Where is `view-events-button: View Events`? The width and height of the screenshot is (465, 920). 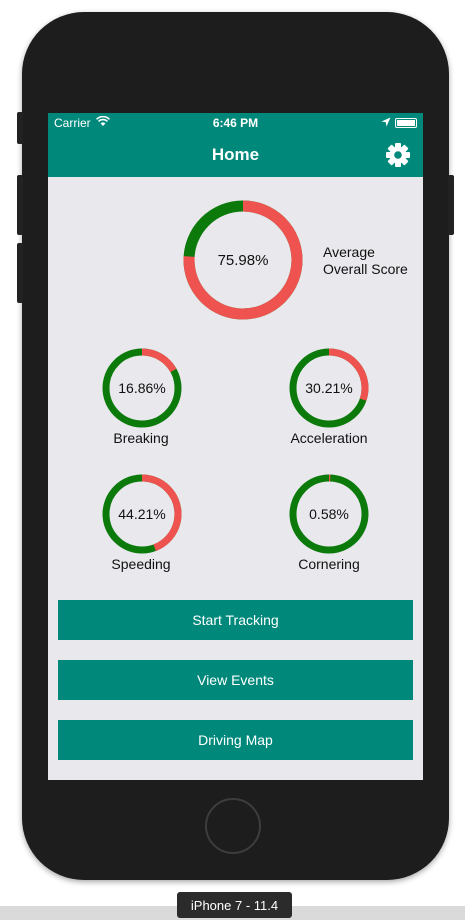
view-events-button: View Events is located at coordinates (235, 680).